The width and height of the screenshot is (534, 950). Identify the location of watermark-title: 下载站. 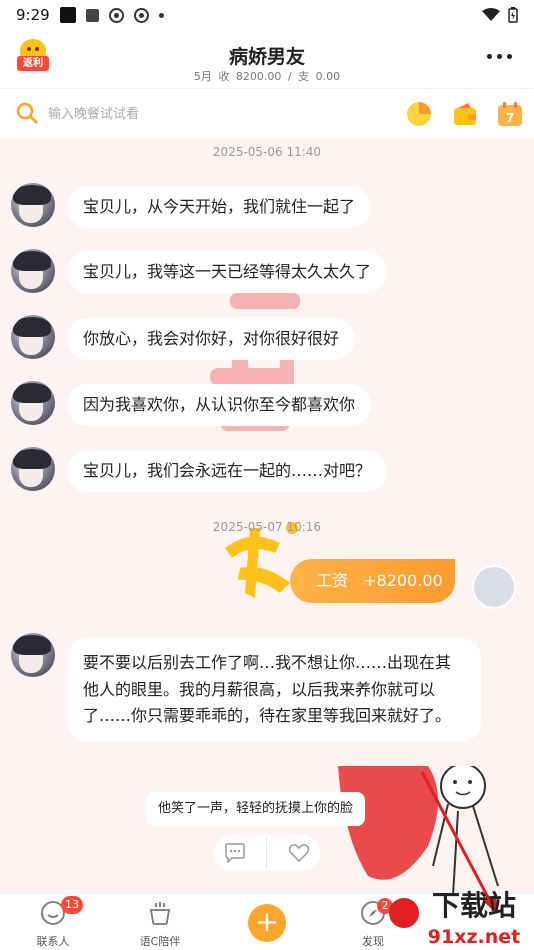
(474, 905).